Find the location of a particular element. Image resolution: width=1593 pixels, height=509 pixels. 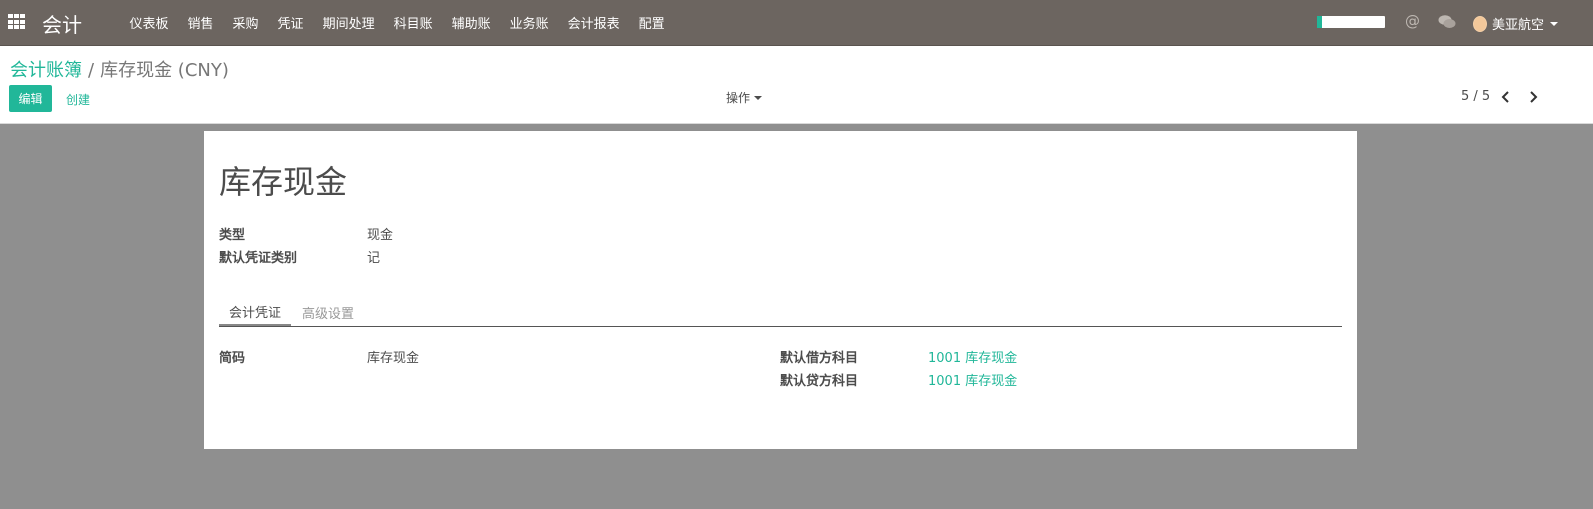

avatar is located at coordinates (1480, 23).